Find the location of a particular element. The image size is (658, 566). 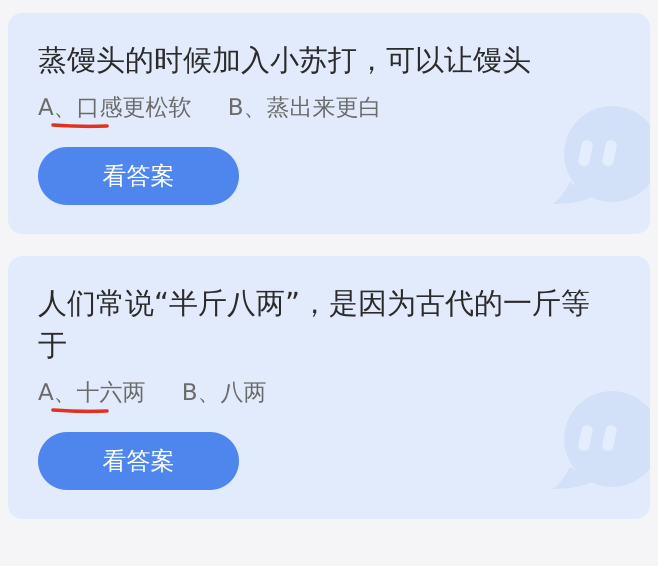

answer-option: B、蒸出来更白 is located at coordinates (305, 108).